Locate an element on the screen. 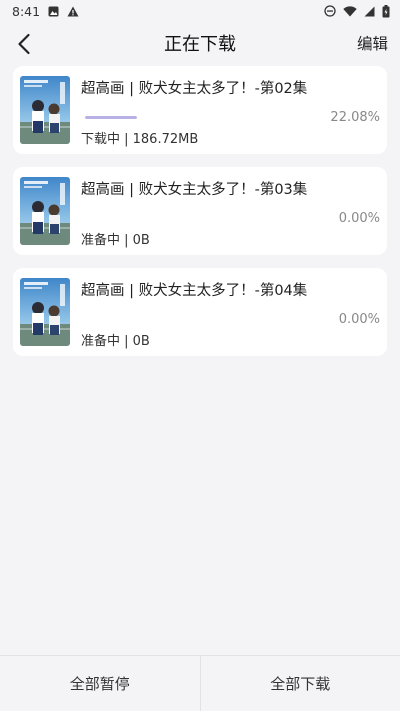  app-header: 正在下载 编辑 is located at coordinates (200, 43).